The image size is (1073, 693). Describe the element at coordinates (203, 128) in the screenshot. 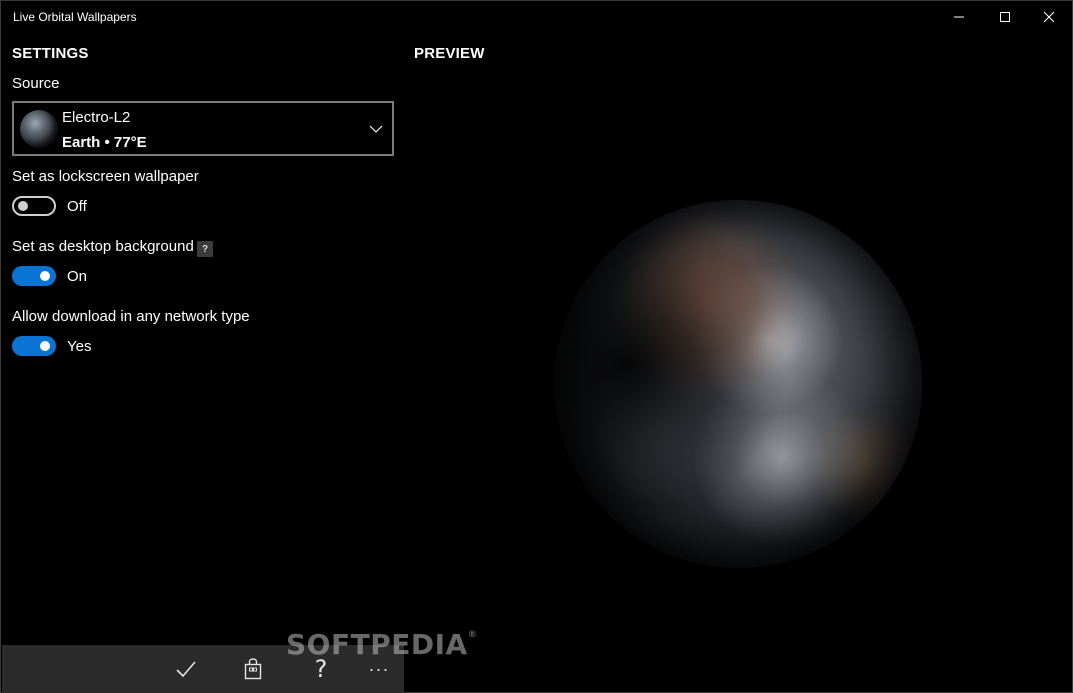

I see `source-dropdown: Electro-L2 Earth • 77°E` at that location.